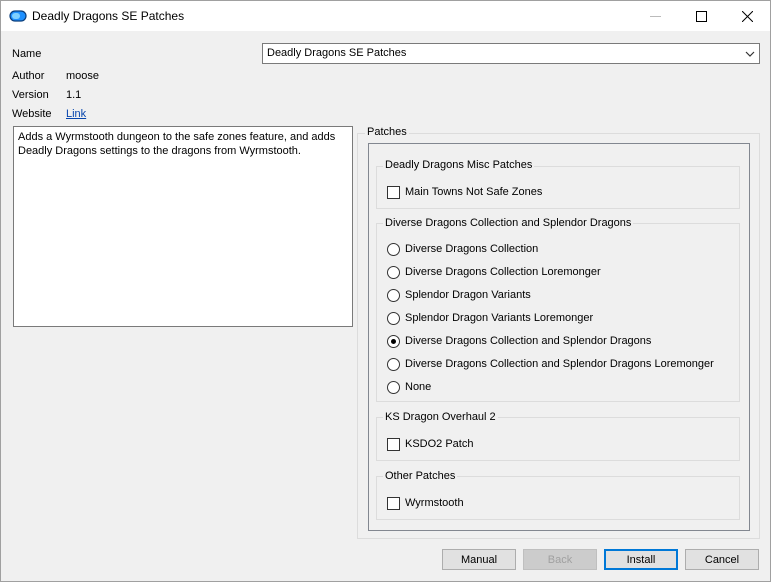 The image size is (771, 582). I want to click on checkbox-label: KSDO2 Patch, so click(439, 444).